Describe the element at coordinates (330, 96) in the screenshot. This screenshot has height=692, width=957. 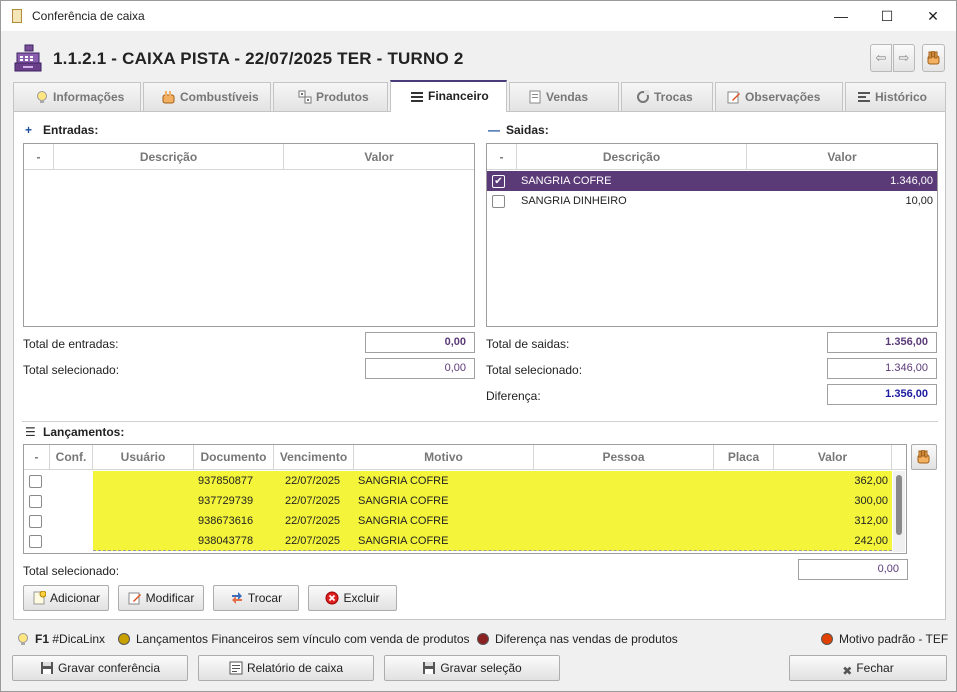
I see `tab-produtos: Produtos` at that location.